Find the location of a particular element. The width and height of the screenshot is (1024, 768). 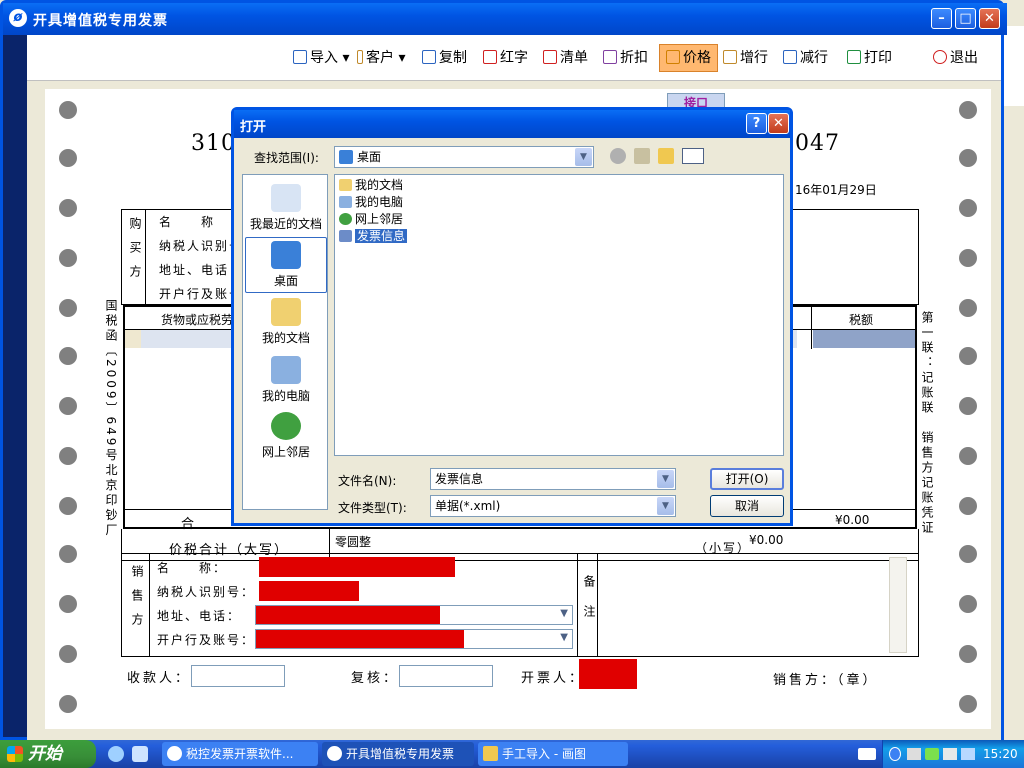

quicklaunch-icon is located at coordinates (140, 754).